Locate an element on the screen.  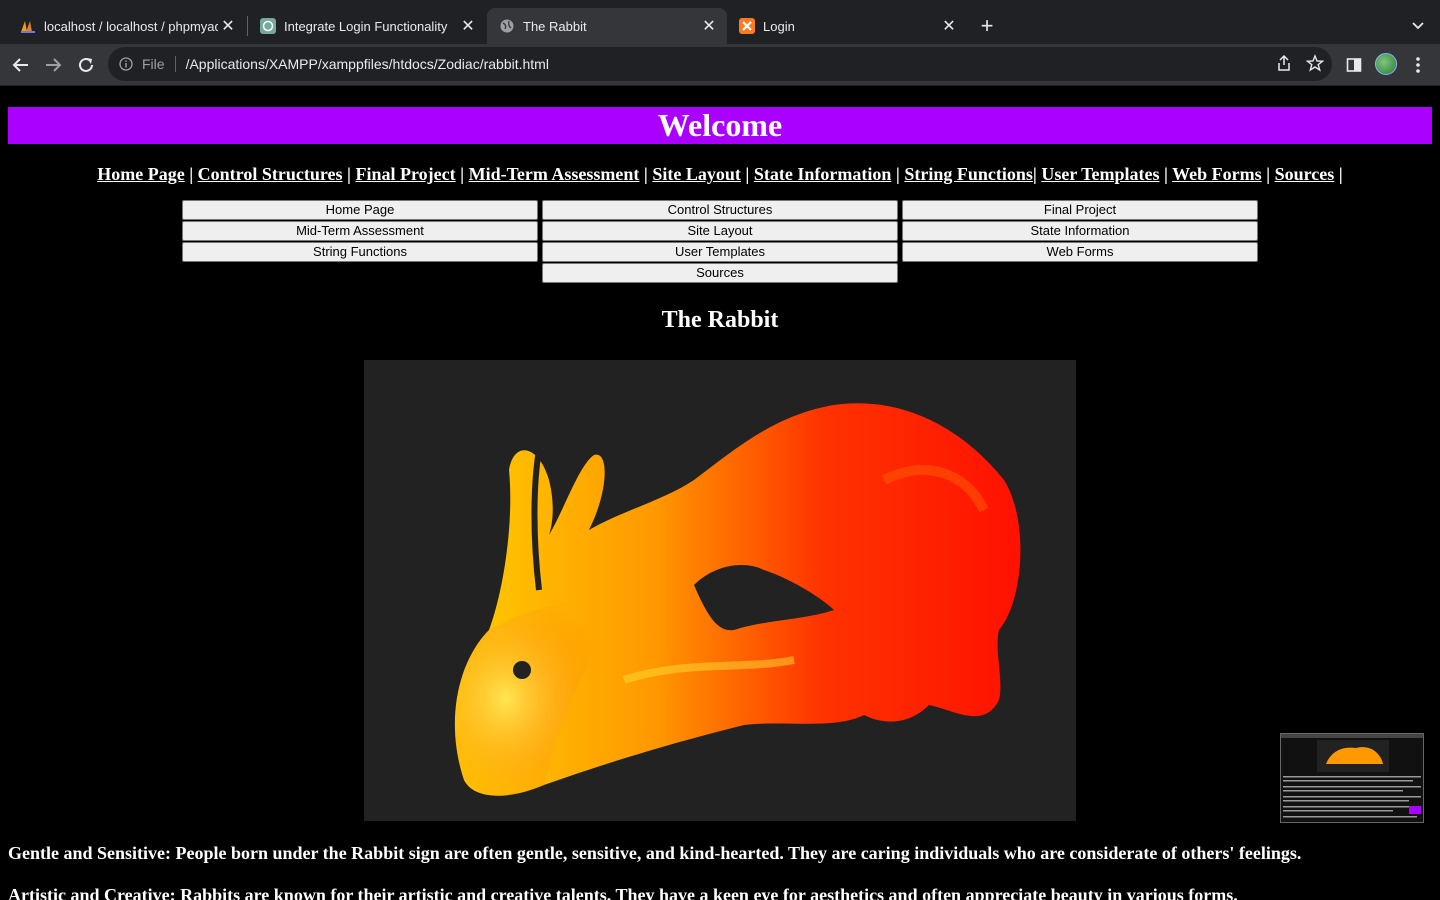
button-sources: Sources is located at coordinates (720, 273).